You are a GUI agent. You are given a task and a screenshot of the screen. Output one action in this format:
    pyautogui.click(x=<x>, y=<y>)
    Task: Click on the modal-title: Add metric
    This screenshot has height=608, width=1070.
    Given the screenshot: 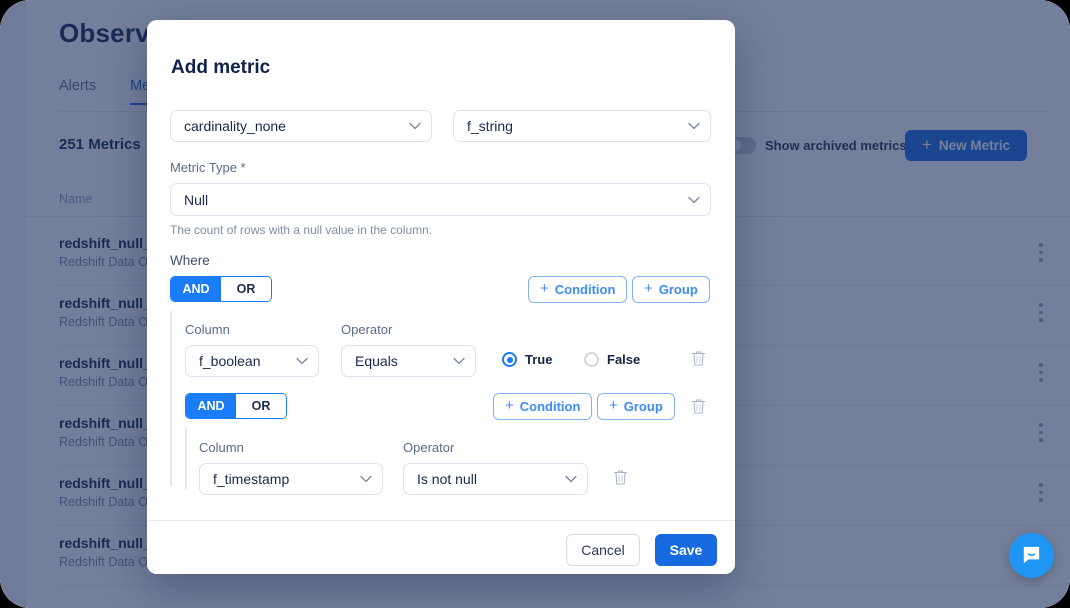 What is the action you would take?
    pyautogui.click(x=221, y=67)
    